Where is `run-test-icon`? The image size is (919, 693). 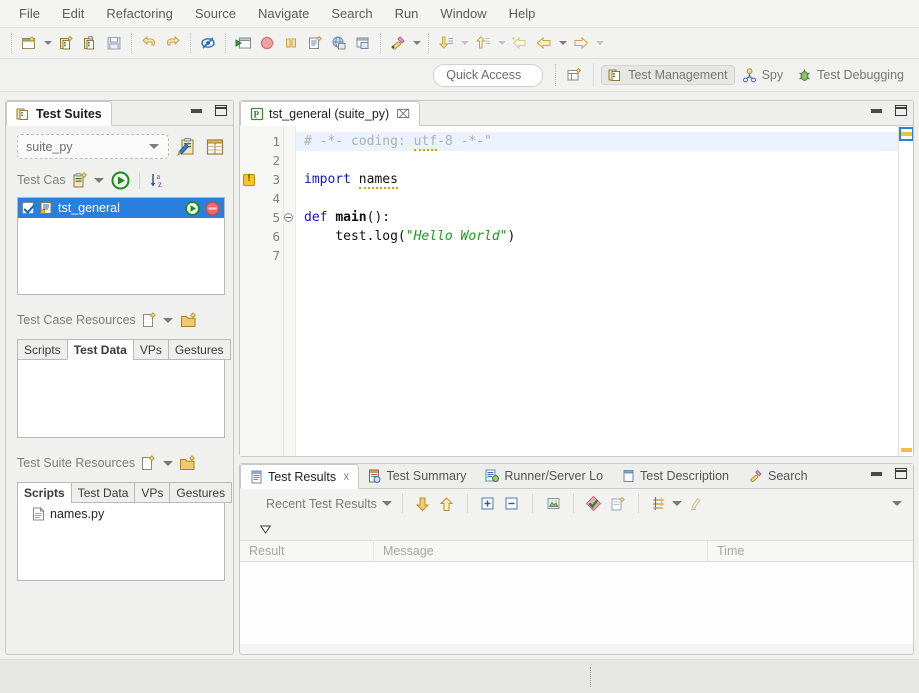
run-test-icon is located at coordinates (120, 180).